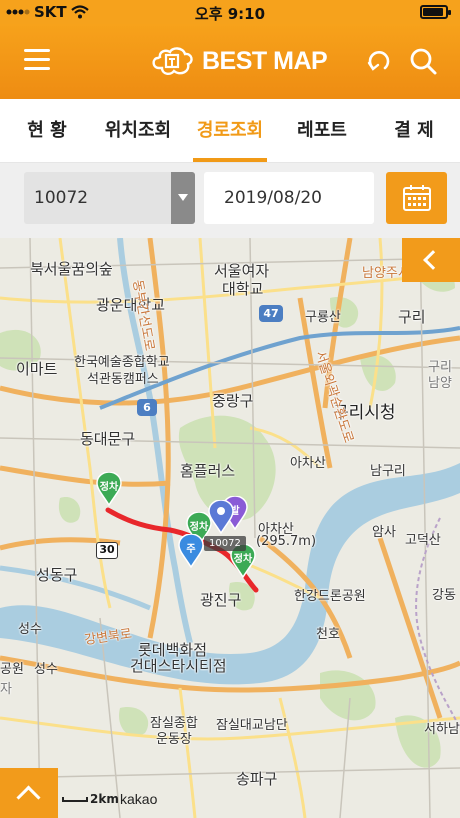 Image resolution: width=460 pixels, height=818 pixels. I want to click on app-header: BEST MAP, so click(230, 61).